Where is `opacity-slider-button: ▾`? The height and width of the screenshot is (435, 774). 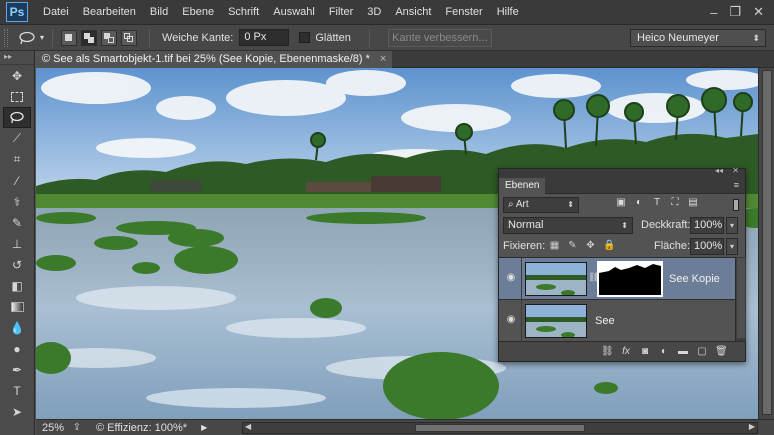 opacity-slider-button: ▾ is located at coordinates (732, 225).